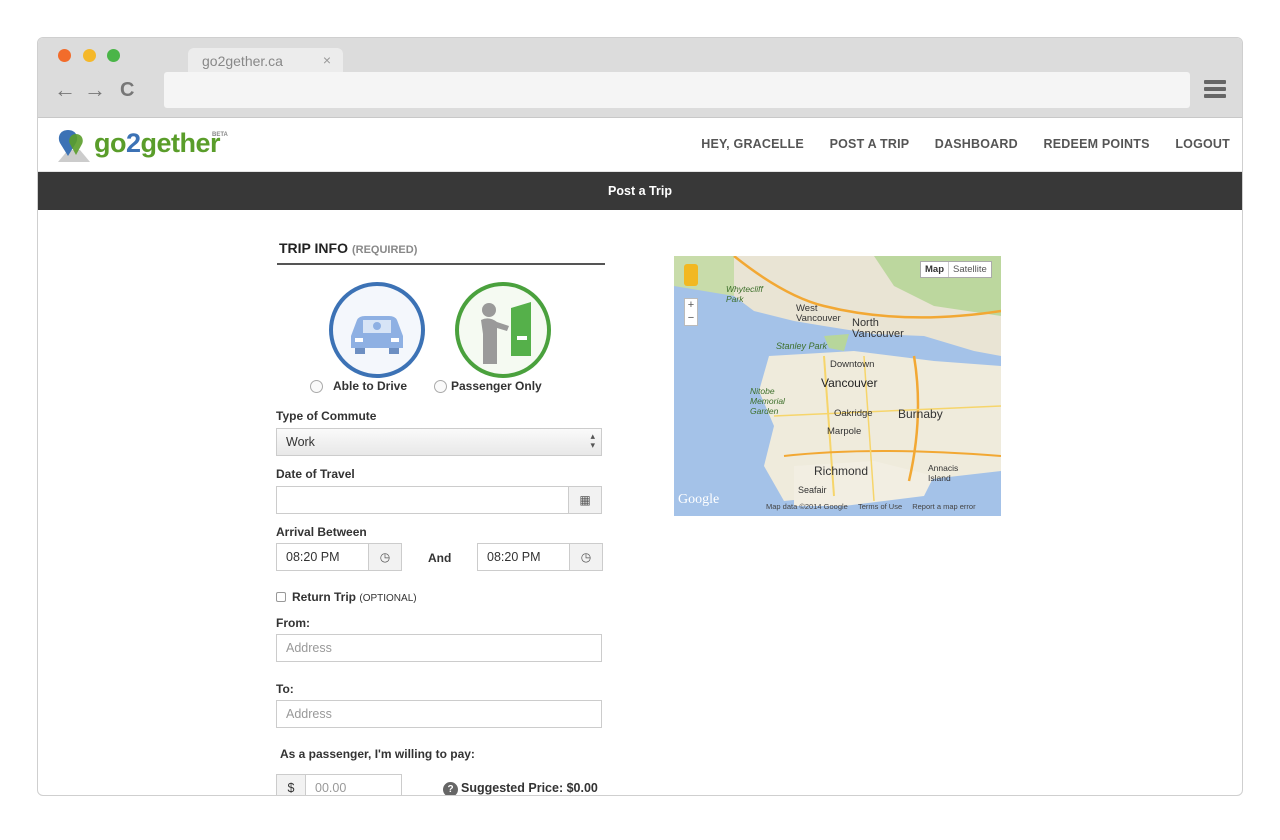  I want to click on brand-part-2: 2, so click(133, 143).